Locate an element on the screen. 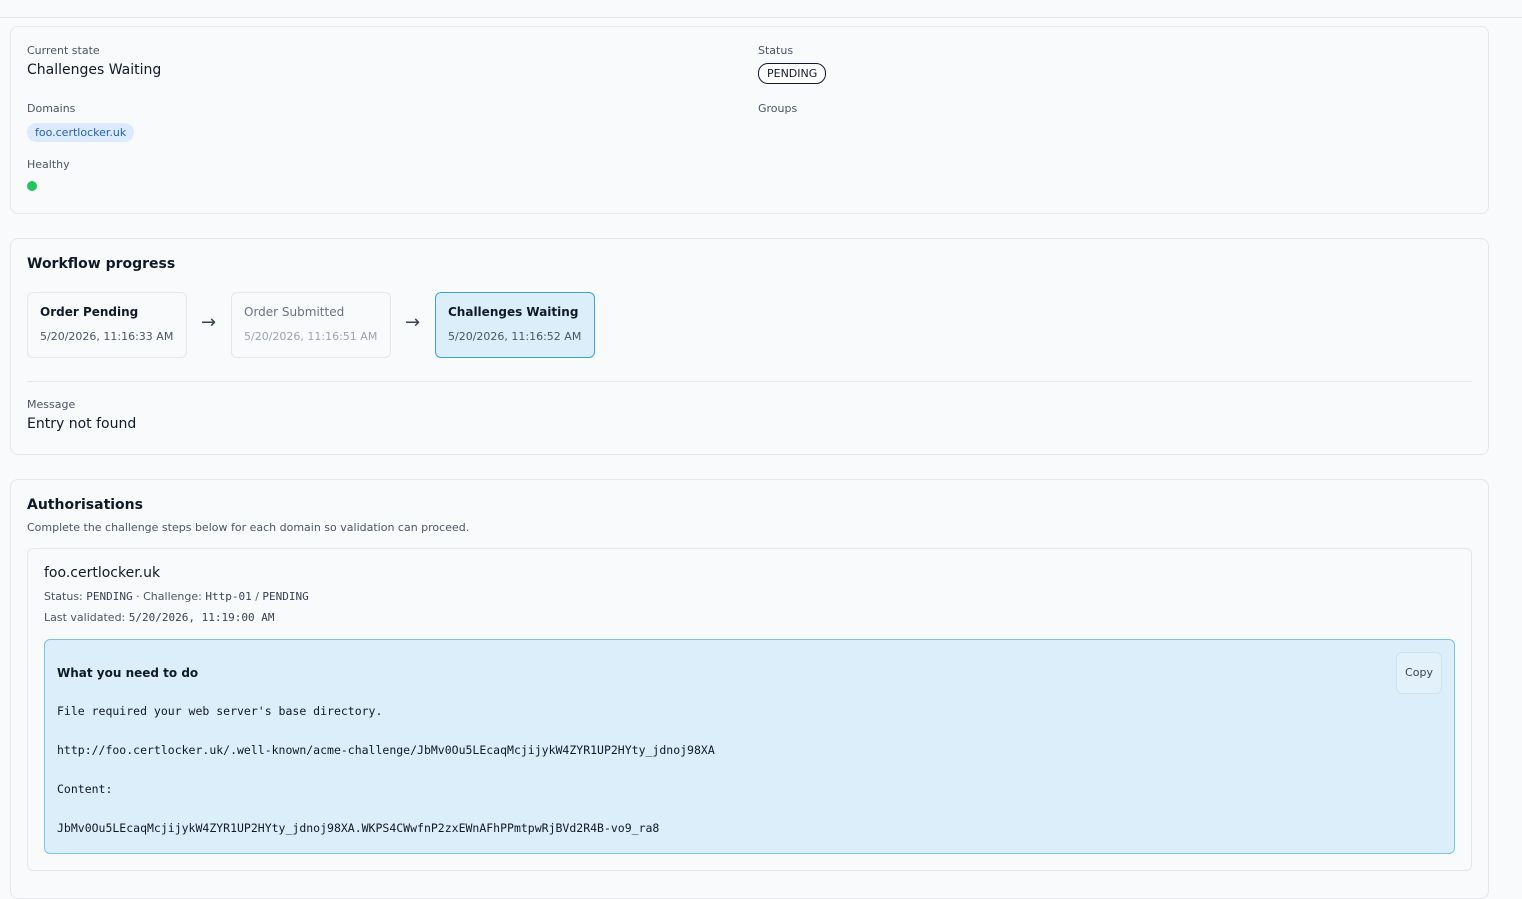 The height and width of the screenshot is (899, 1522). workflow-step-order-pending: Order Pending 5/20/2026, 11:16:33 AM is located at coordinates (107, 325).